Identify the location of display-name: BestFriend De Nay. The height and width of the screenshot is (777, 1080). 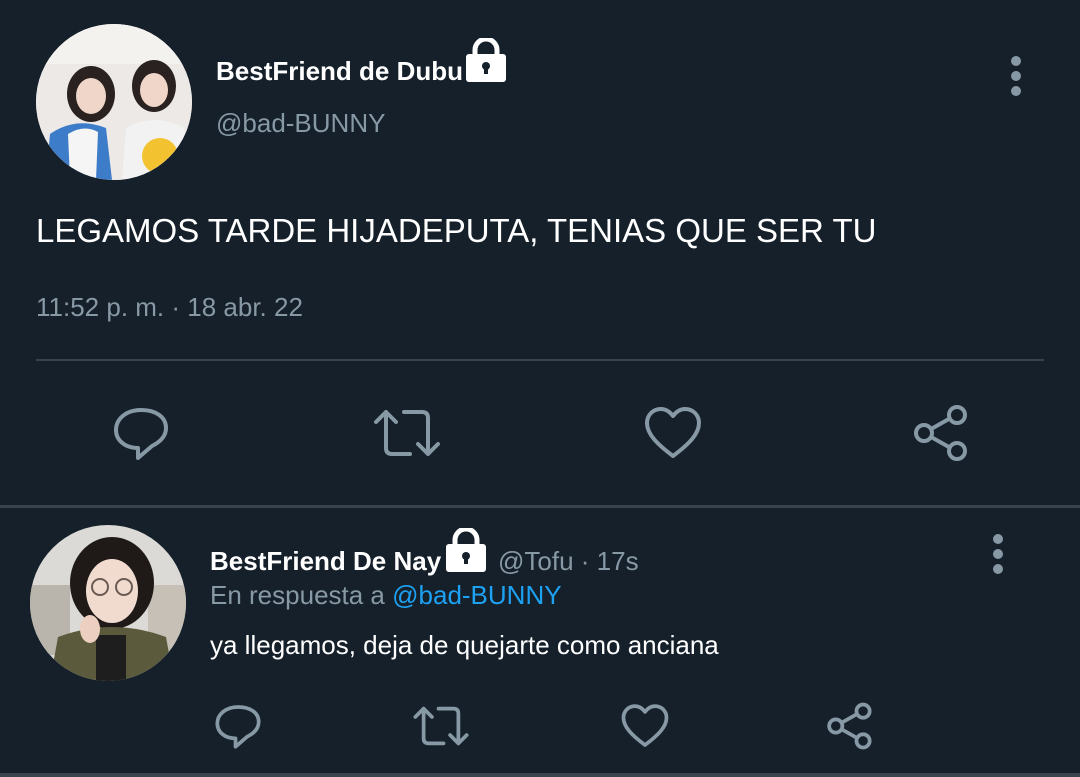
(325, 561).